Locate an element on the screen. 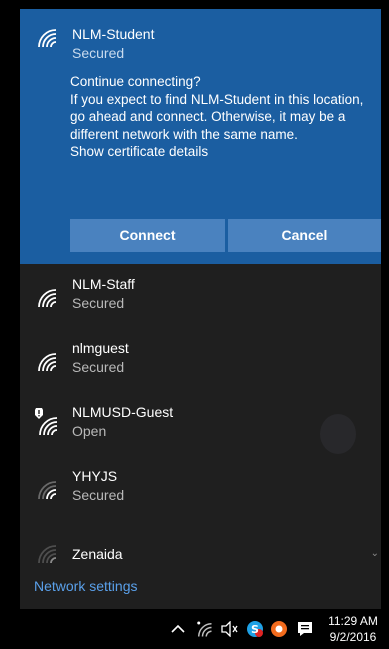  volume-icon is located at coordinates (230, 629).